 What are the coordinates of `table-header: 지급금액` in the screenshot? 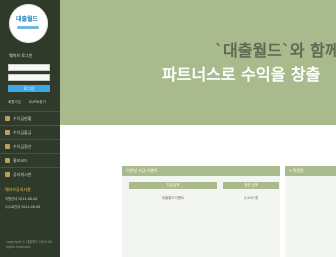 It's located at (173, 185).